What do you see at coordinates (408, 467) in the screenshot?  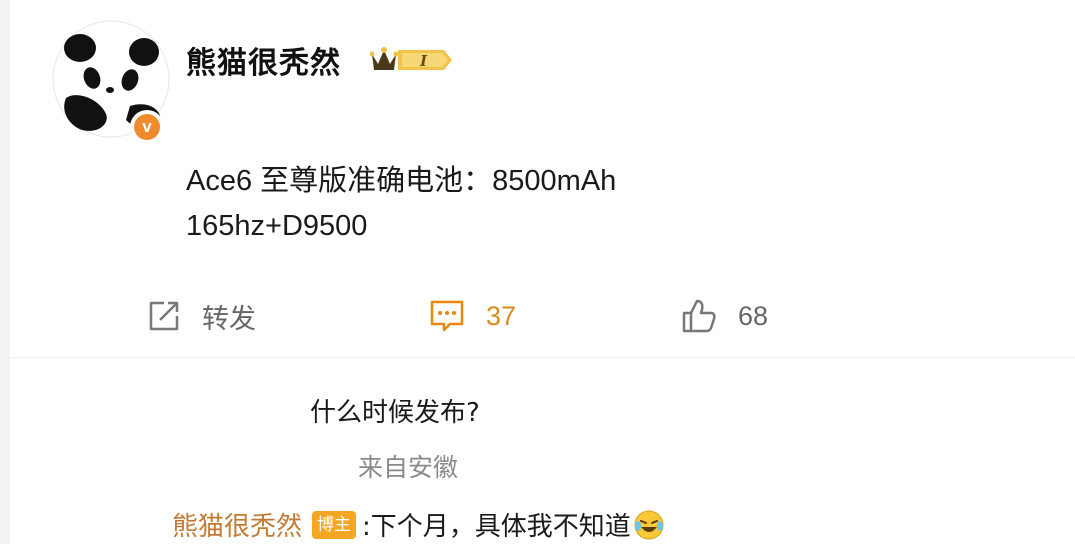 I see `comment-location: 来自安徽` at bounding box center [408, 467].